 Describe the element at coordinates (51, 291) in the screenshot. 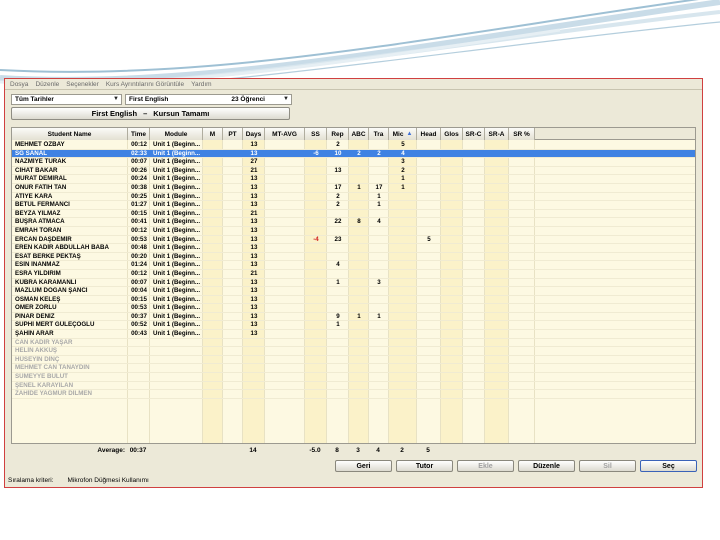

I see `cell-name: MAZLUM DOĞAN ŞANCI` at that location.